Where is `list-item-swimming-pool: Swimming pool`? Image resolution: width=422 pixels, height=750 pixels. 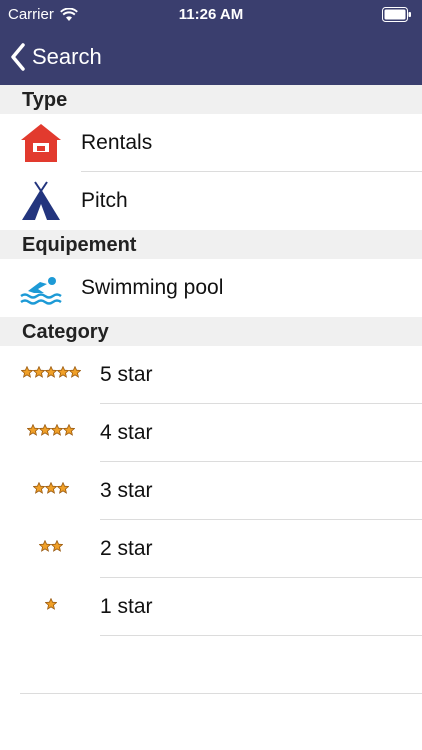
list-item-swimming-pool: Swimming pool is located at coordinates (211, 288).